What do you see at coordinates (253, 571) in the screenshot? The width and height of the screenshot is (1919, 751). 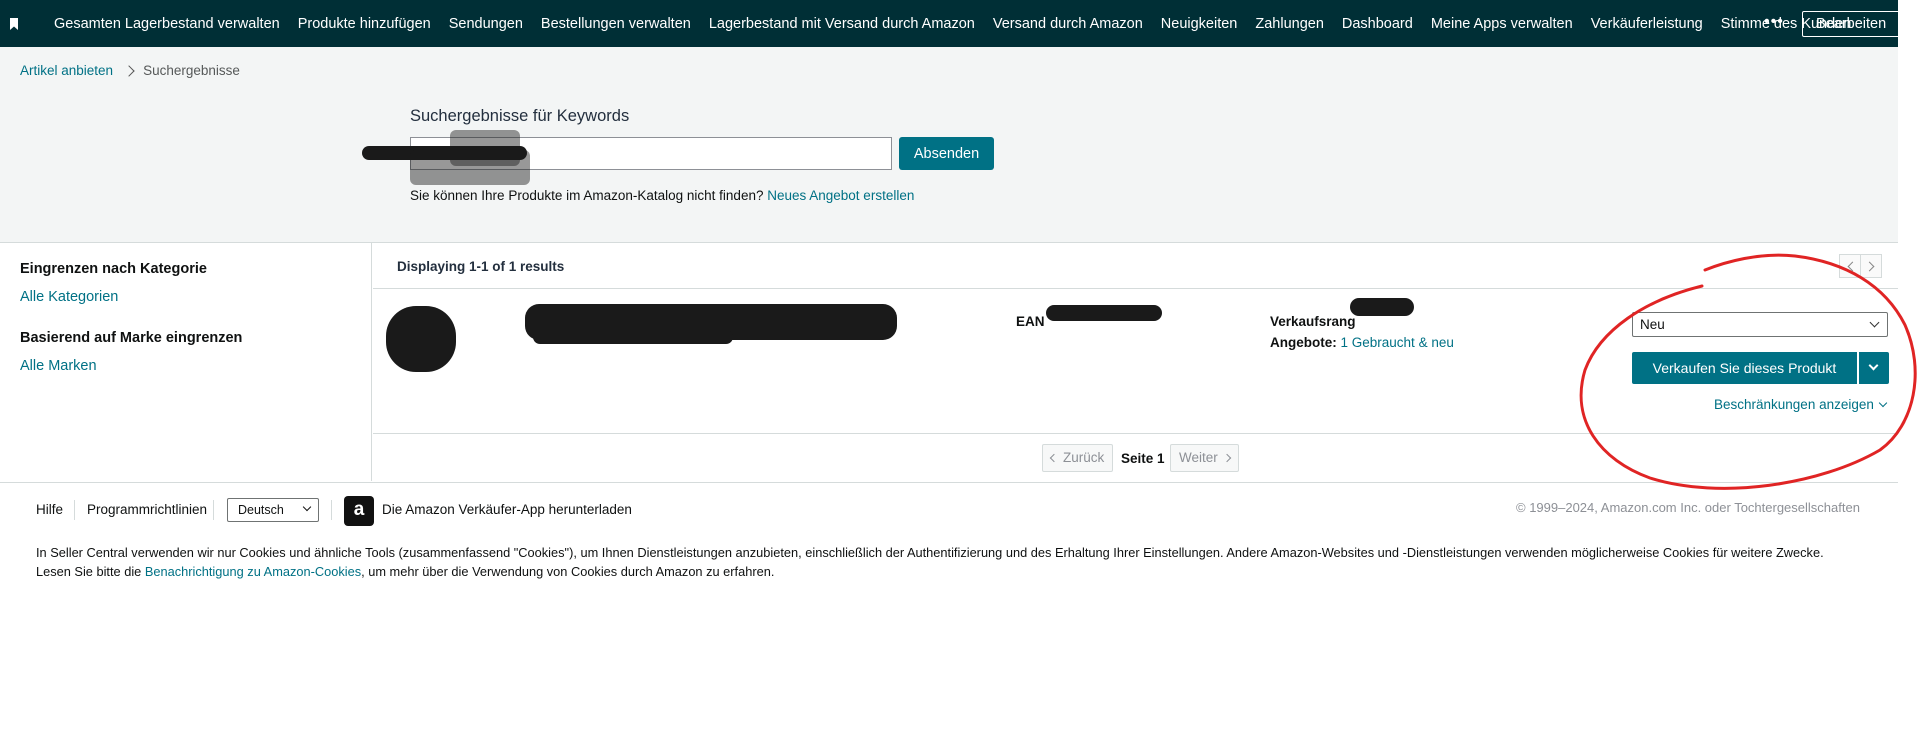 I see `cookie-notice-link: Benachrichtigung zu Amazon-Cookies` at bounding box center [253, 571].